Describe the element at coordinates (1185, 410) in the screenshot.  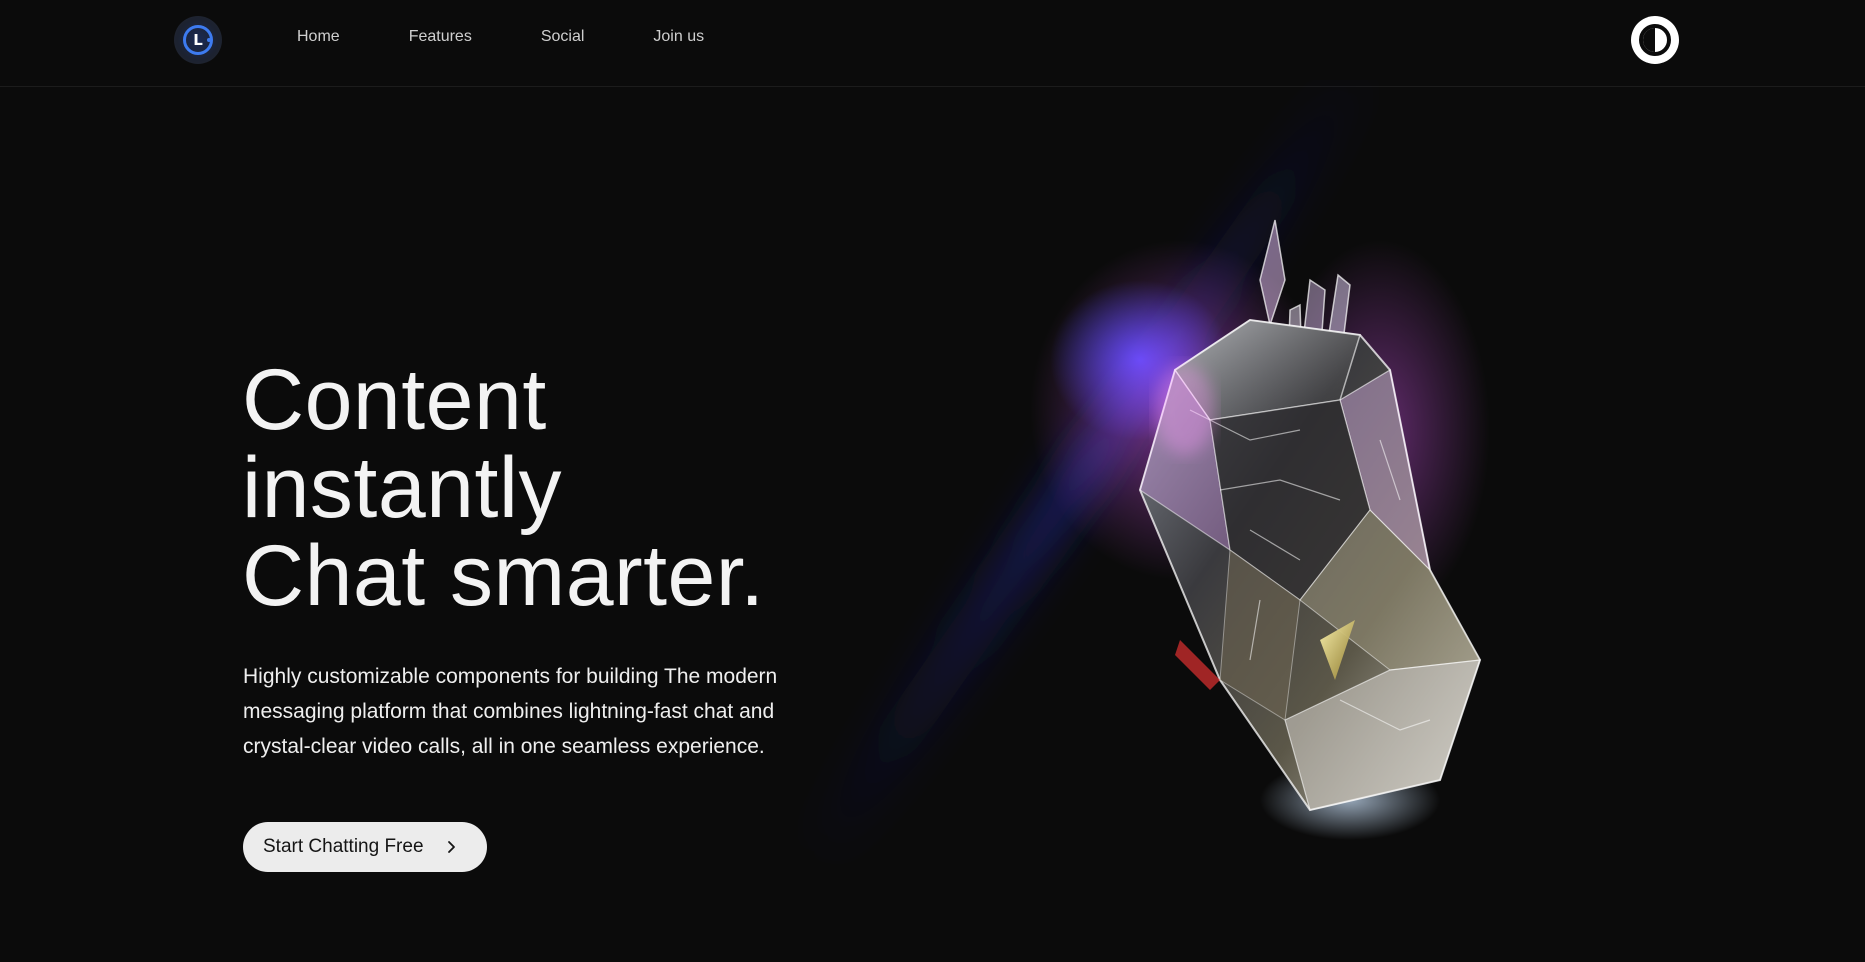
I see `facet-highlight` at that location.